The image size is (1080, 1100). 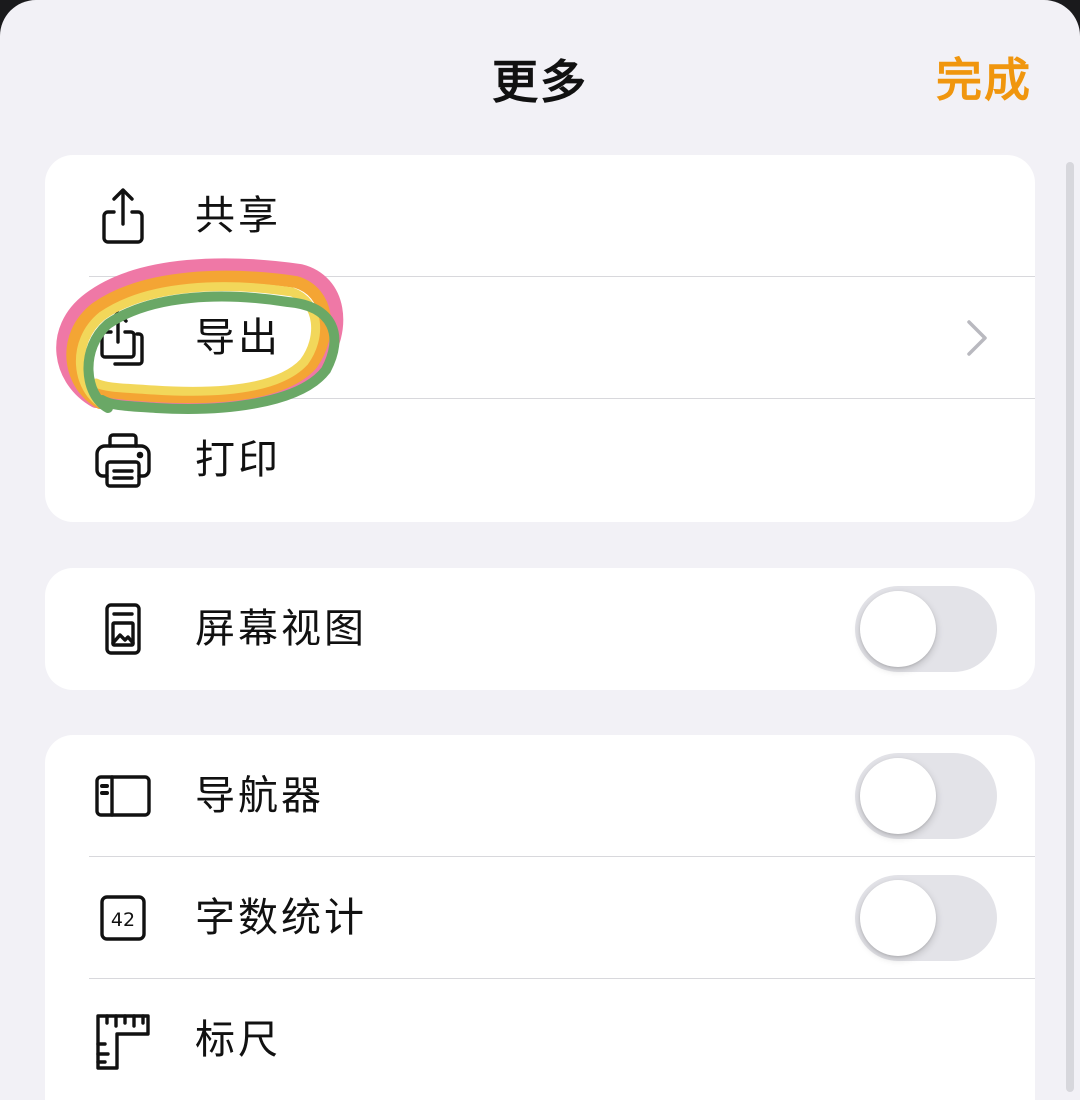 What do you see at coordinates (984, 77) in the screenshot?
I see `done-button: 完成` at bounding box center [984, 77].